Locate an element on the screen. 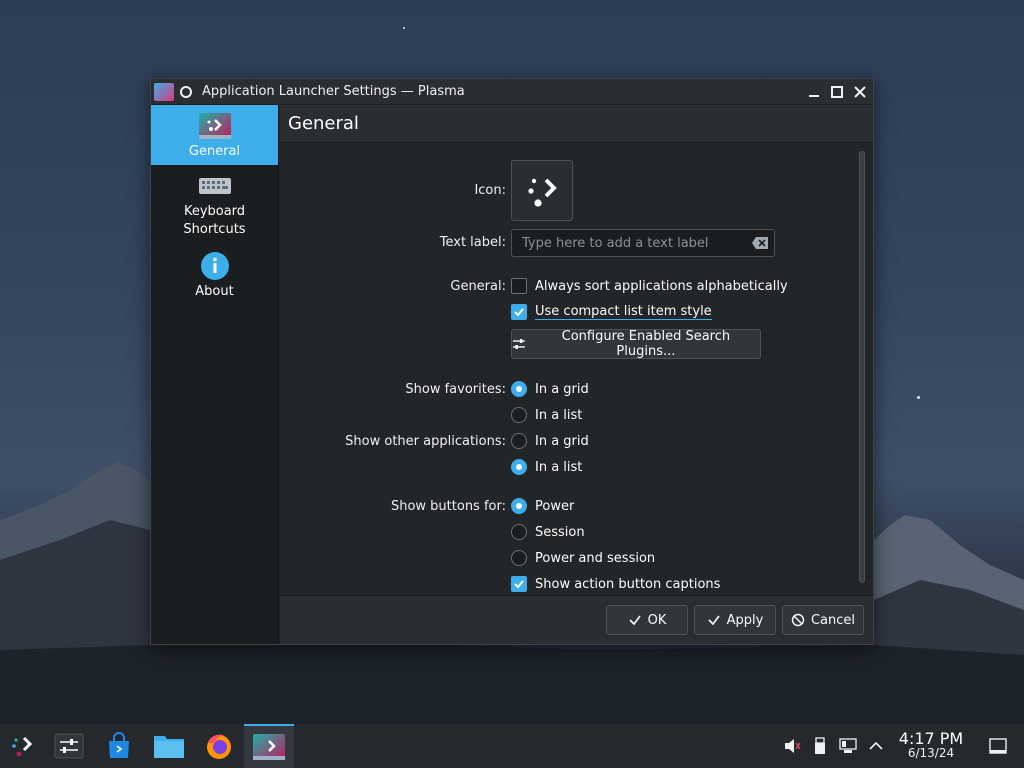 The height and width of the screenshot is (768, 1024). application-launcher-button is located at coordinates (22, 746).